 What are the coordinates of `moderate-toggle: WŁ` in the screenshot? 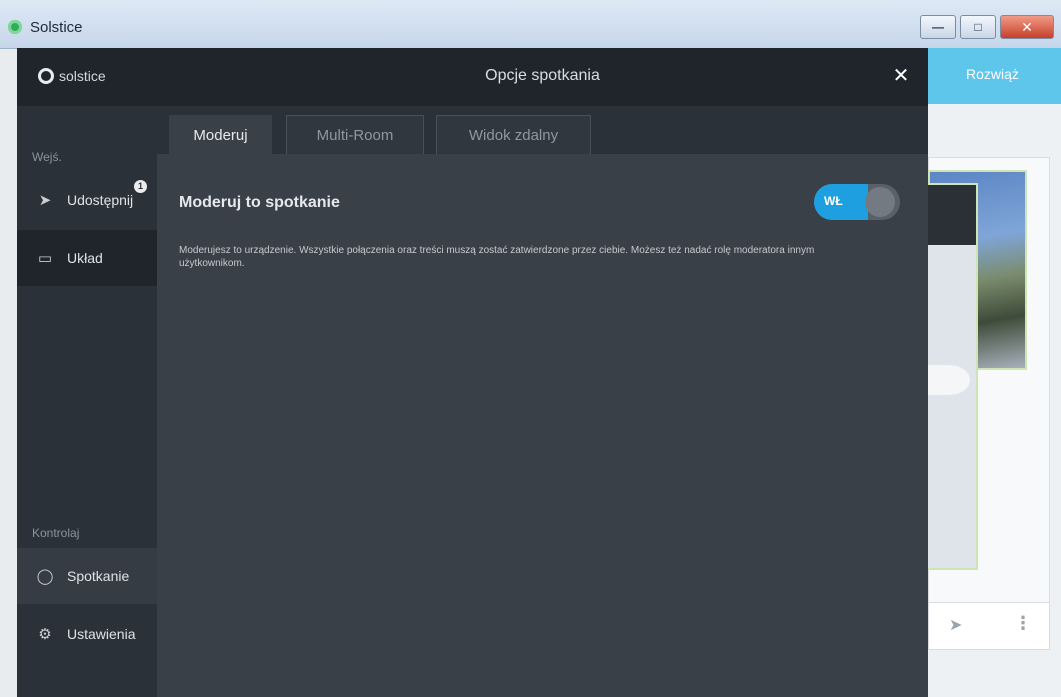 It's located at (857, 202).